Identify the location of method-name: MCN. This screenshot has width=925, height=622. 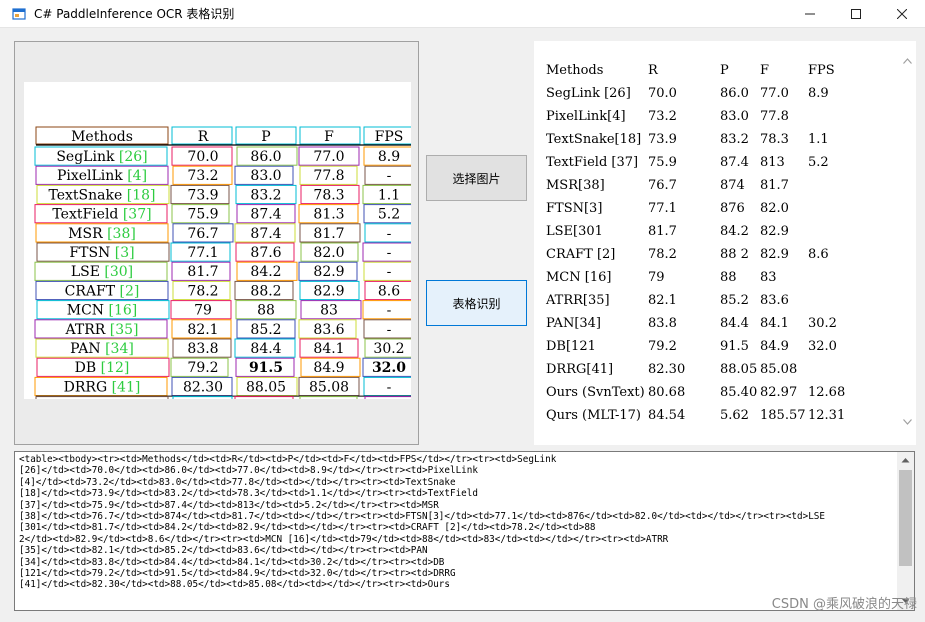
(88, 311).